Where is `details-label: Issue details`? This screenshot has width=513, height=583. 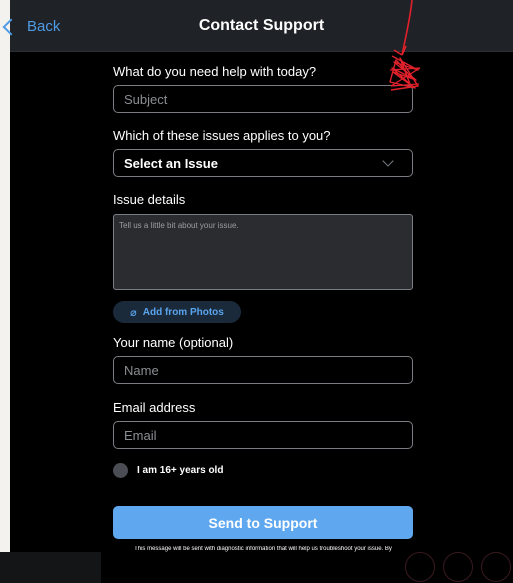 details-label: Issue details is located at coordinates (149, 199).